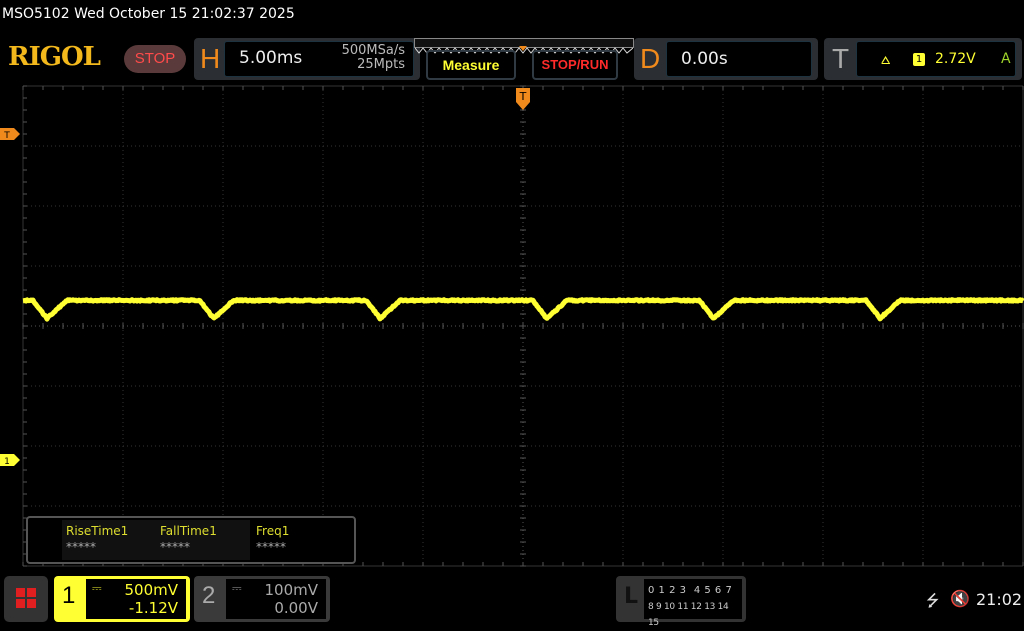 The height and width of the screenshot is (631, 1024). What do you see at coordinates (111, 531) in the screenshot?
I see `measurement-name: RiseTime1` at bounding box center [111, 531].